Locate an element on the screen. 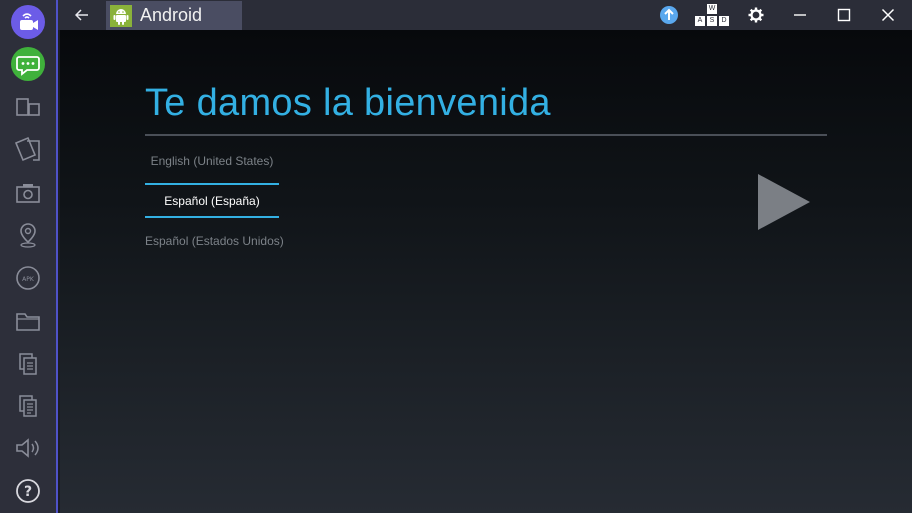 Image resolution: width=912 pixels, height=513 pixels. welcome-title: Te damos la bienvenida is located at coordinates (348, 103).